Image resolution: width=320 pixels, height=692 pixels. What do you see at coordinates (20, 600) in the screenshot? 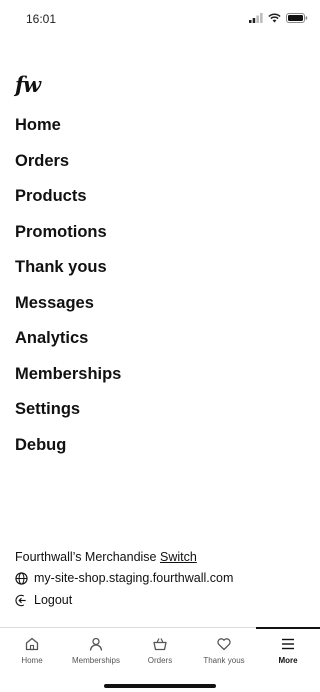
I see `logout-icon` at bounding box center [20, 600].